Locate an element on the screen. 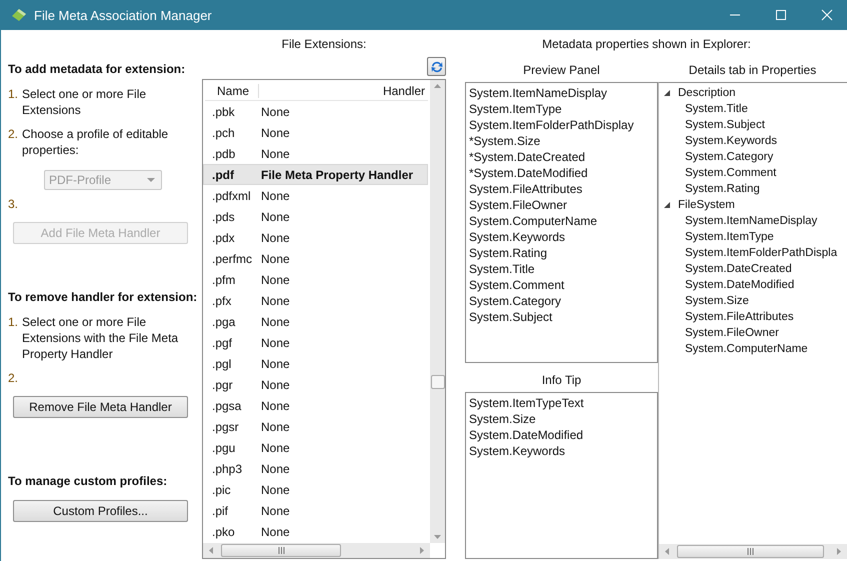 The image size is (847, 561). extension-row: .pga None is located at coordinates (316, 321).